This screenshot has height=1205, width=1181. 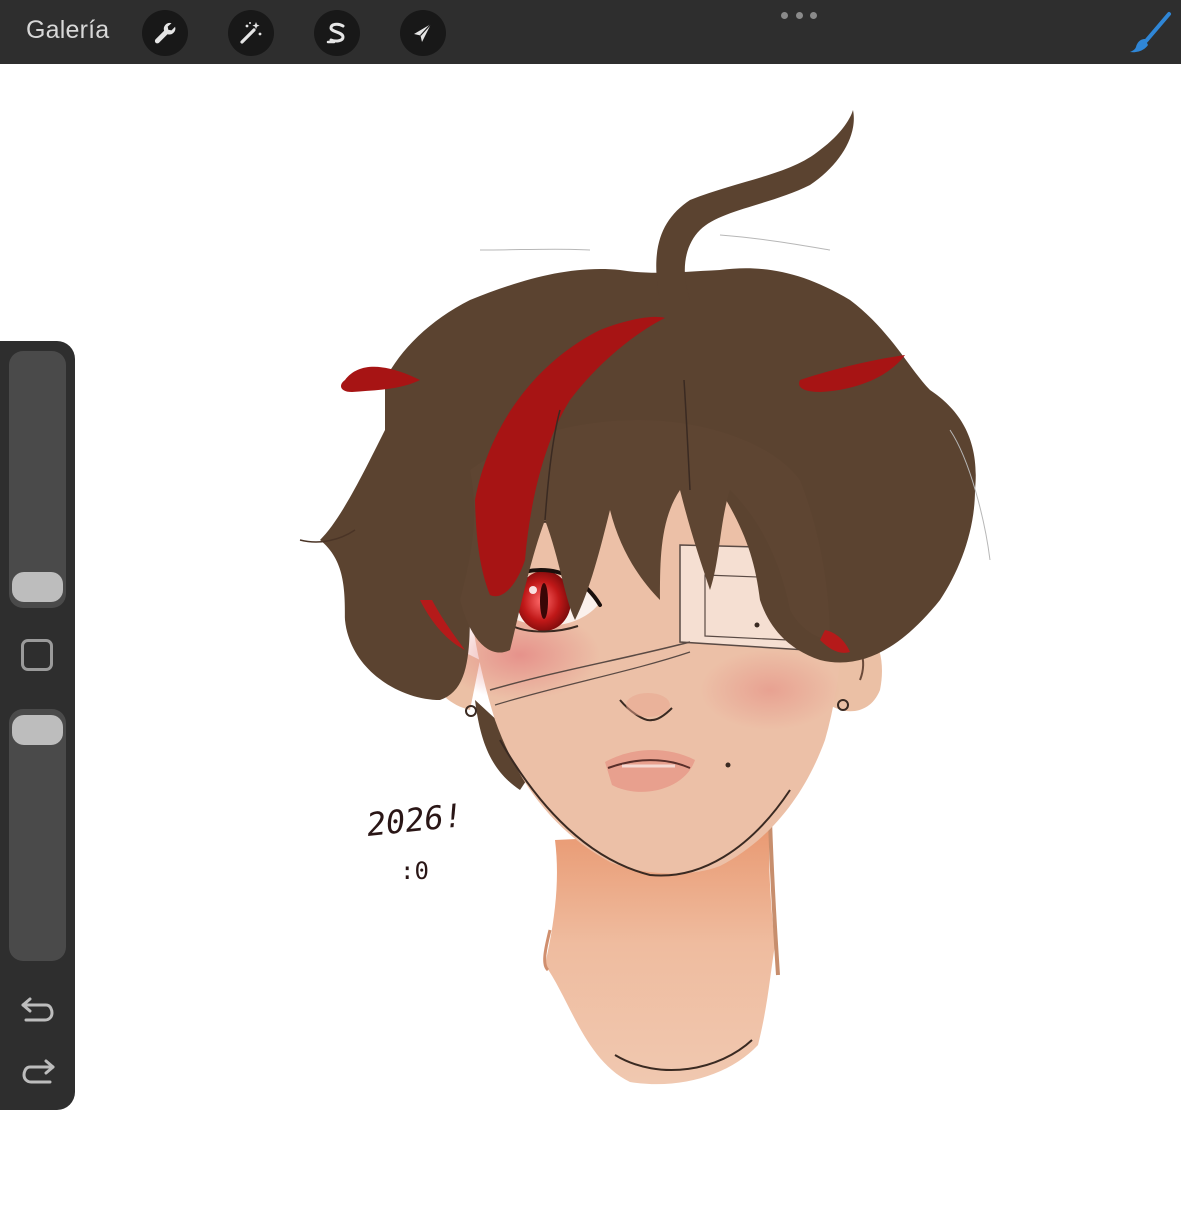 I want to click on undo-arrow-icon, so click(x=37, y=1009).